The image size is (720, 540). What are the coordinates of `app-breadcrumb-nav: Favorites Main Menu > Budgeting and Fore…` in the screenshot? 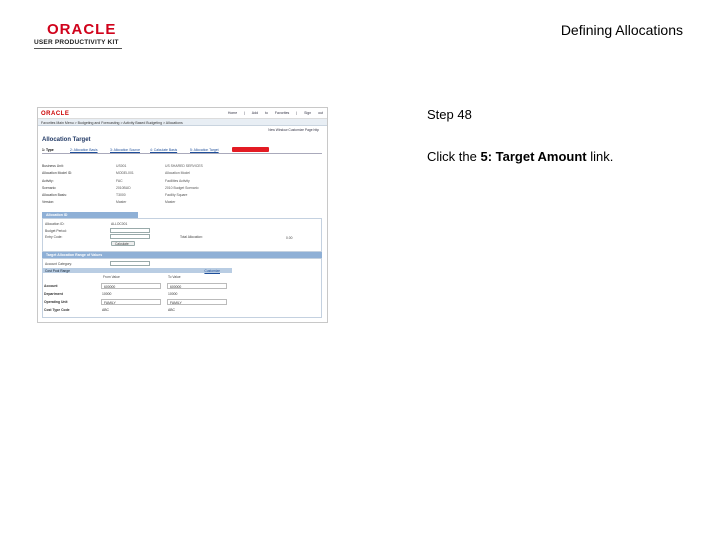 It's located at (182, 122).